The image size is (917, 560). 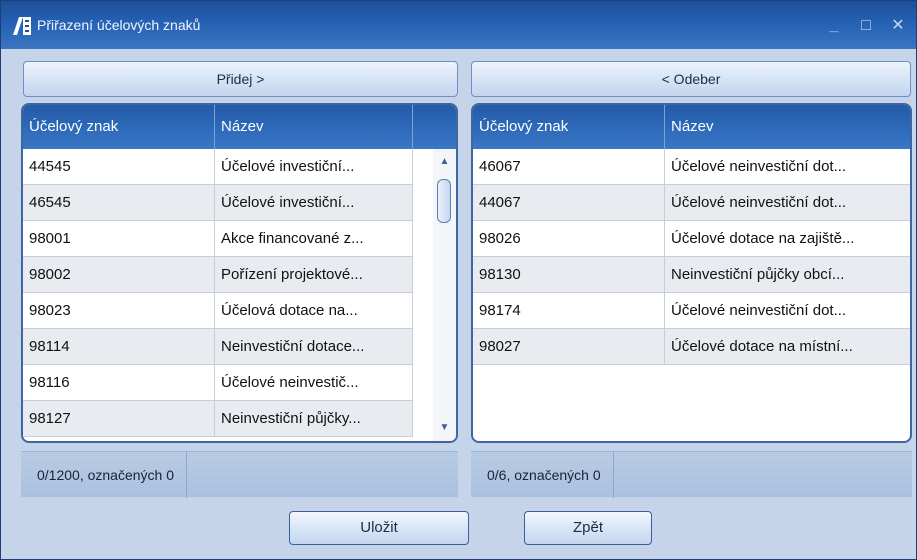 I want to click on cell-code: 98116, so click(x=119, y=383).